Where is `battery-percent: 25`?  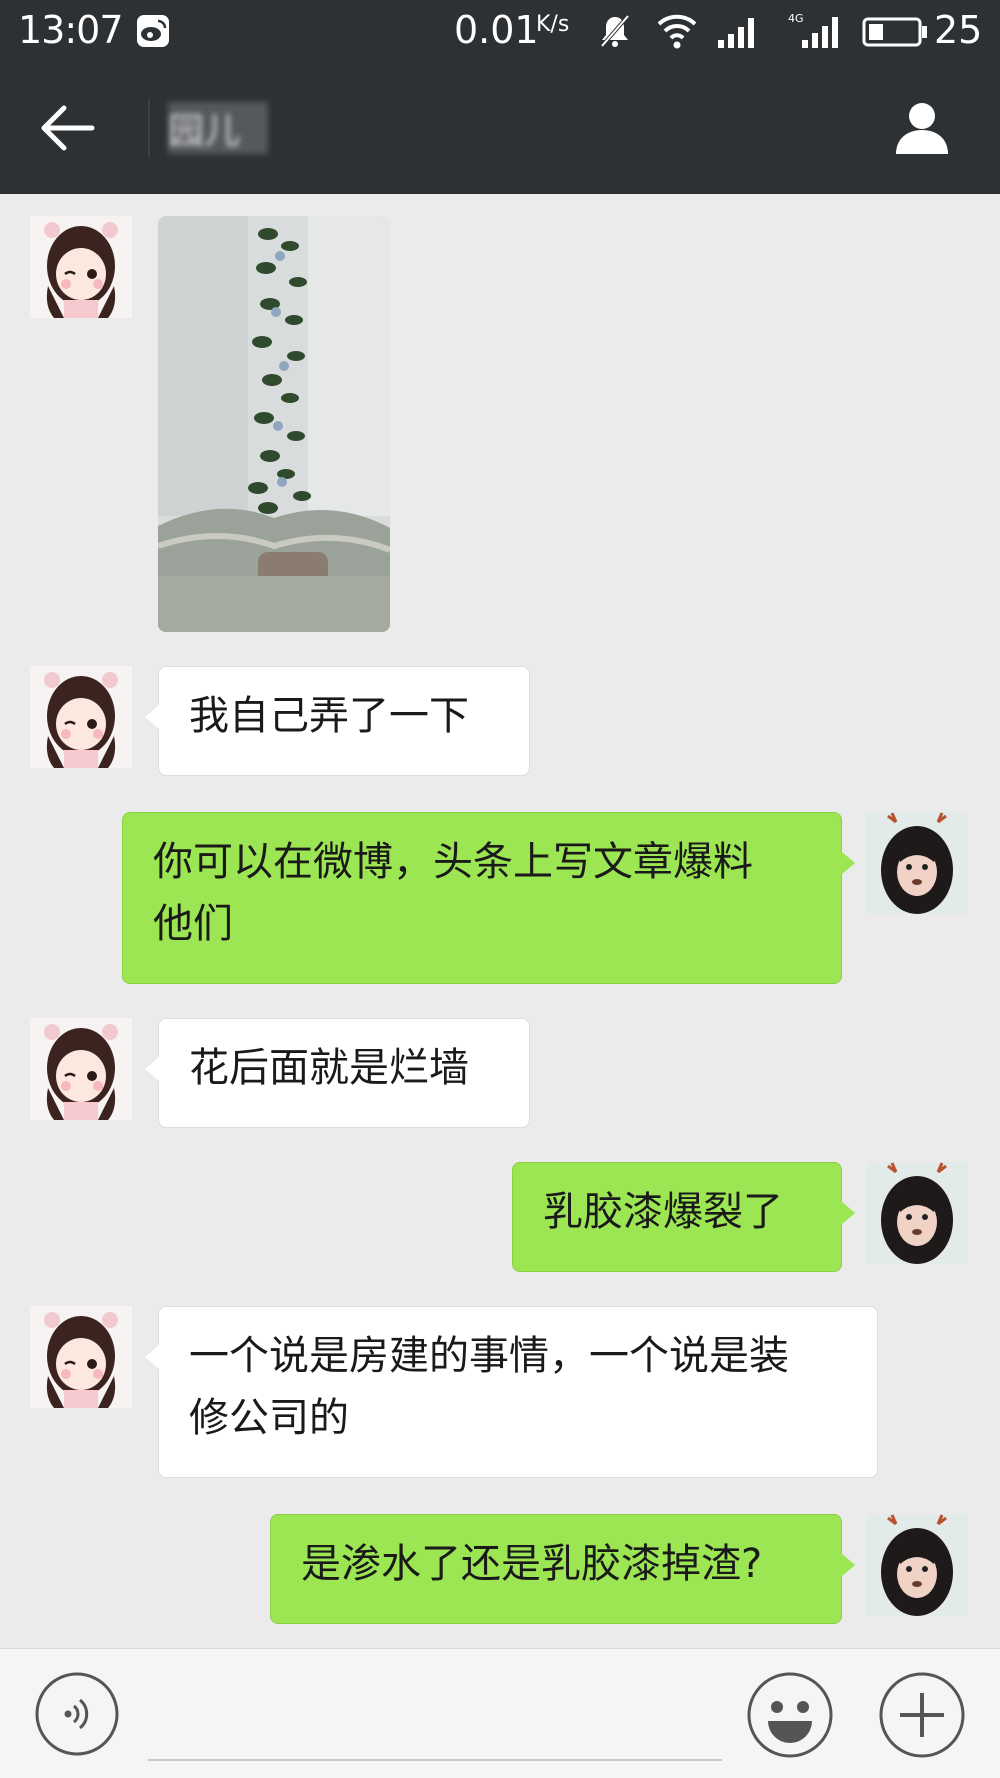 battery-percent: 25 is located at coordinates (958, 30).